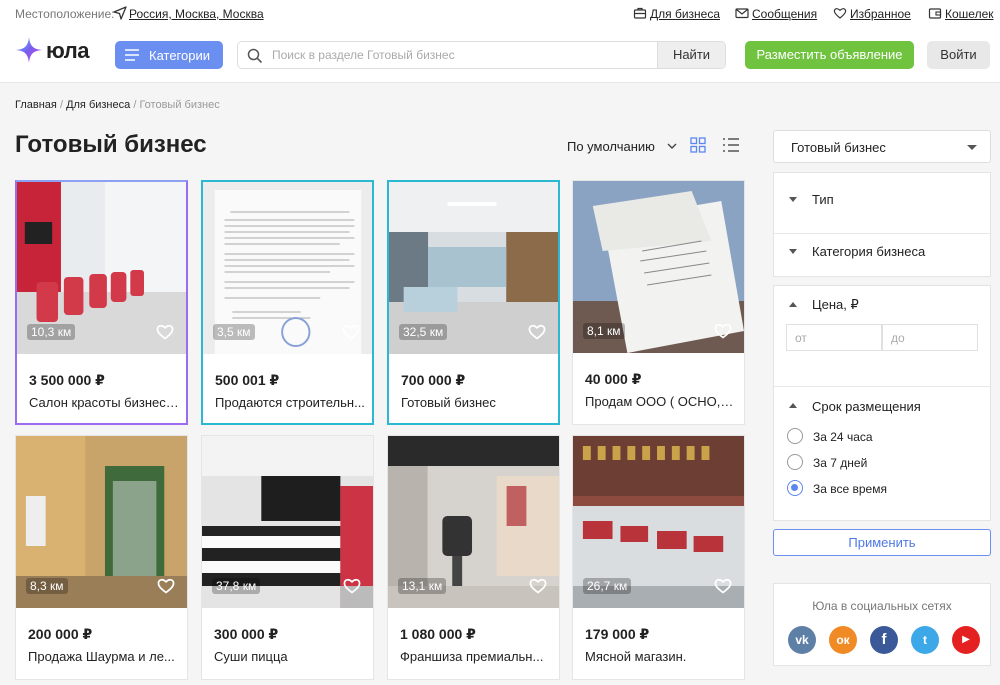  What do you see at coordinates (120, 13) in the screenshot?
I see `location-arrow-icon` at bounding box center [120, 13].